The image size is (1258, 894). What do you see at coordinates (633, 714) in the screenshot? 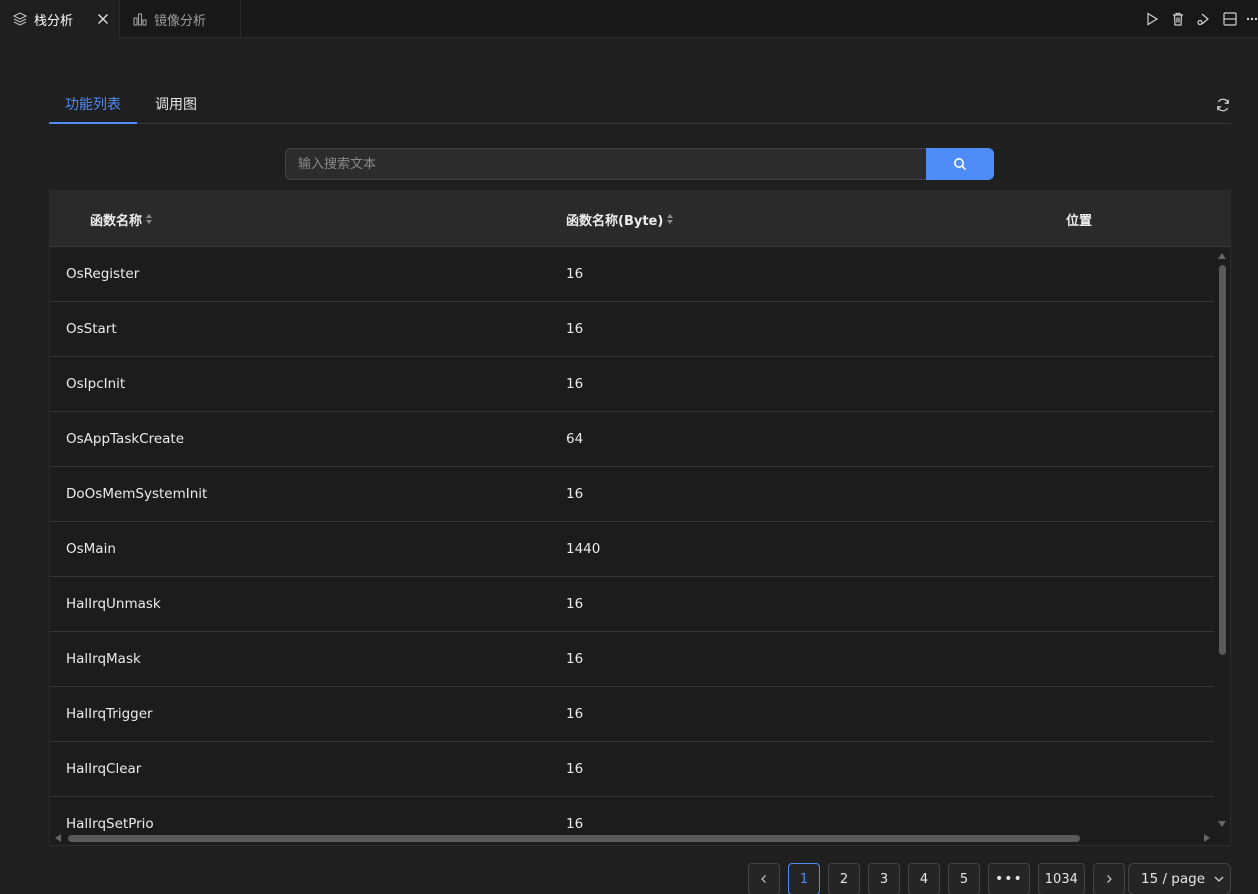
I see `table-row: HalIrqTrigger 16` at bounding box center [633, 714].